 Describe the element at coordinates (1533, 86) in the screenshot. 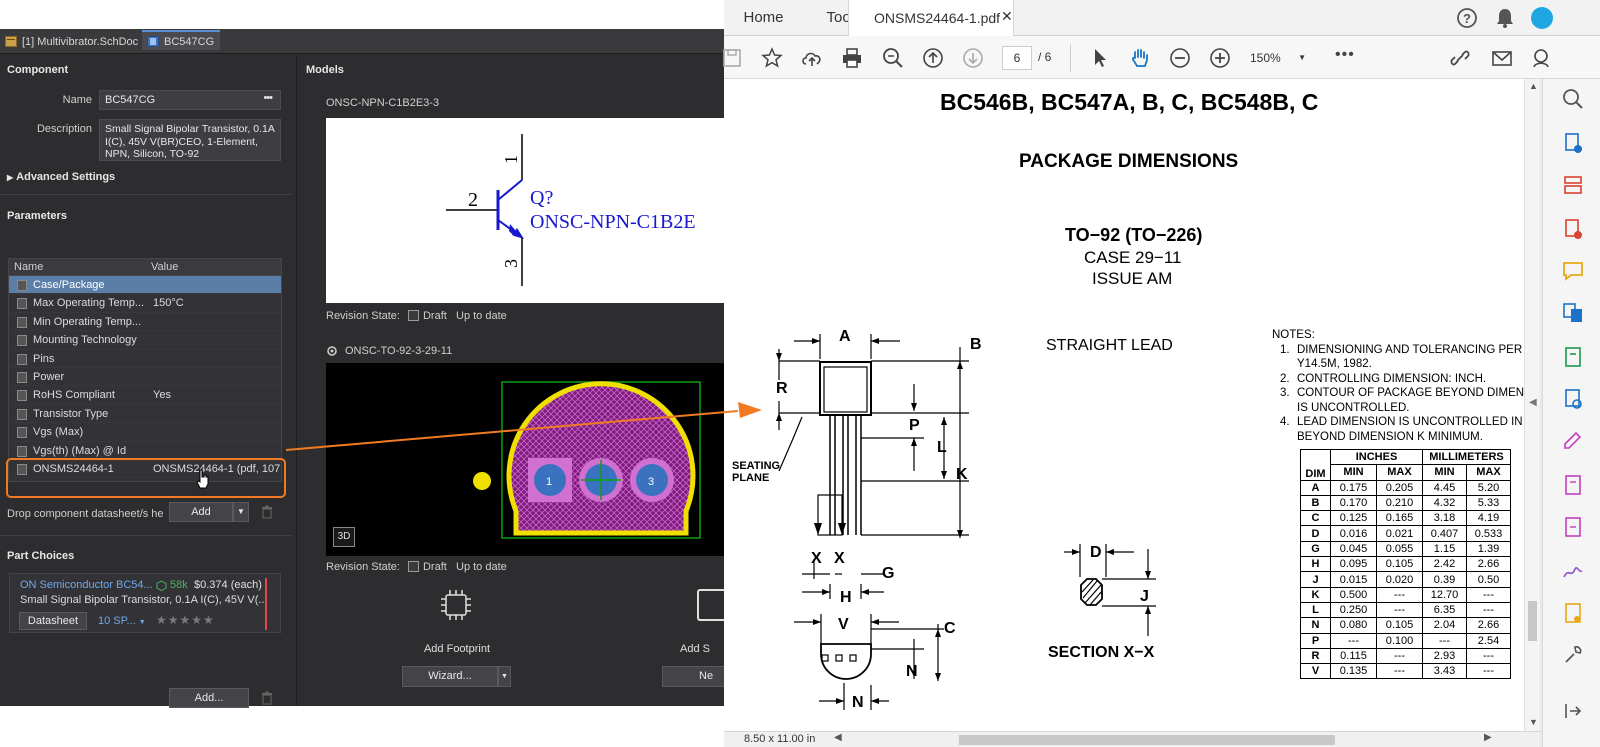

I see `scroll-up-icon: ▲` at that location.